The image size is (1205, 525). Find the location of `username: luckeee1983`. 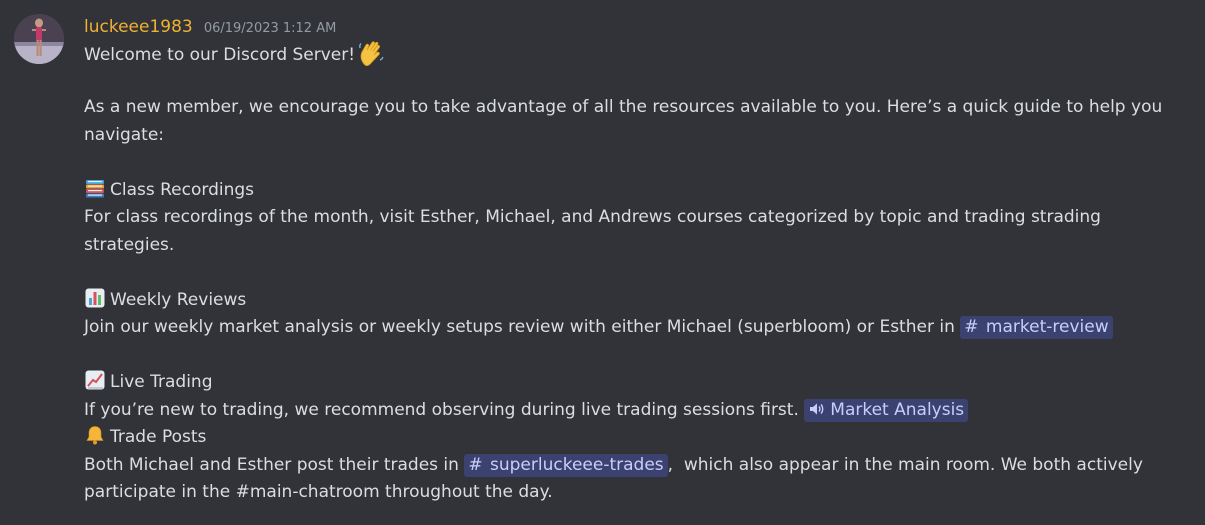

username: luckeee1983 is located at coordinates (138, 27).